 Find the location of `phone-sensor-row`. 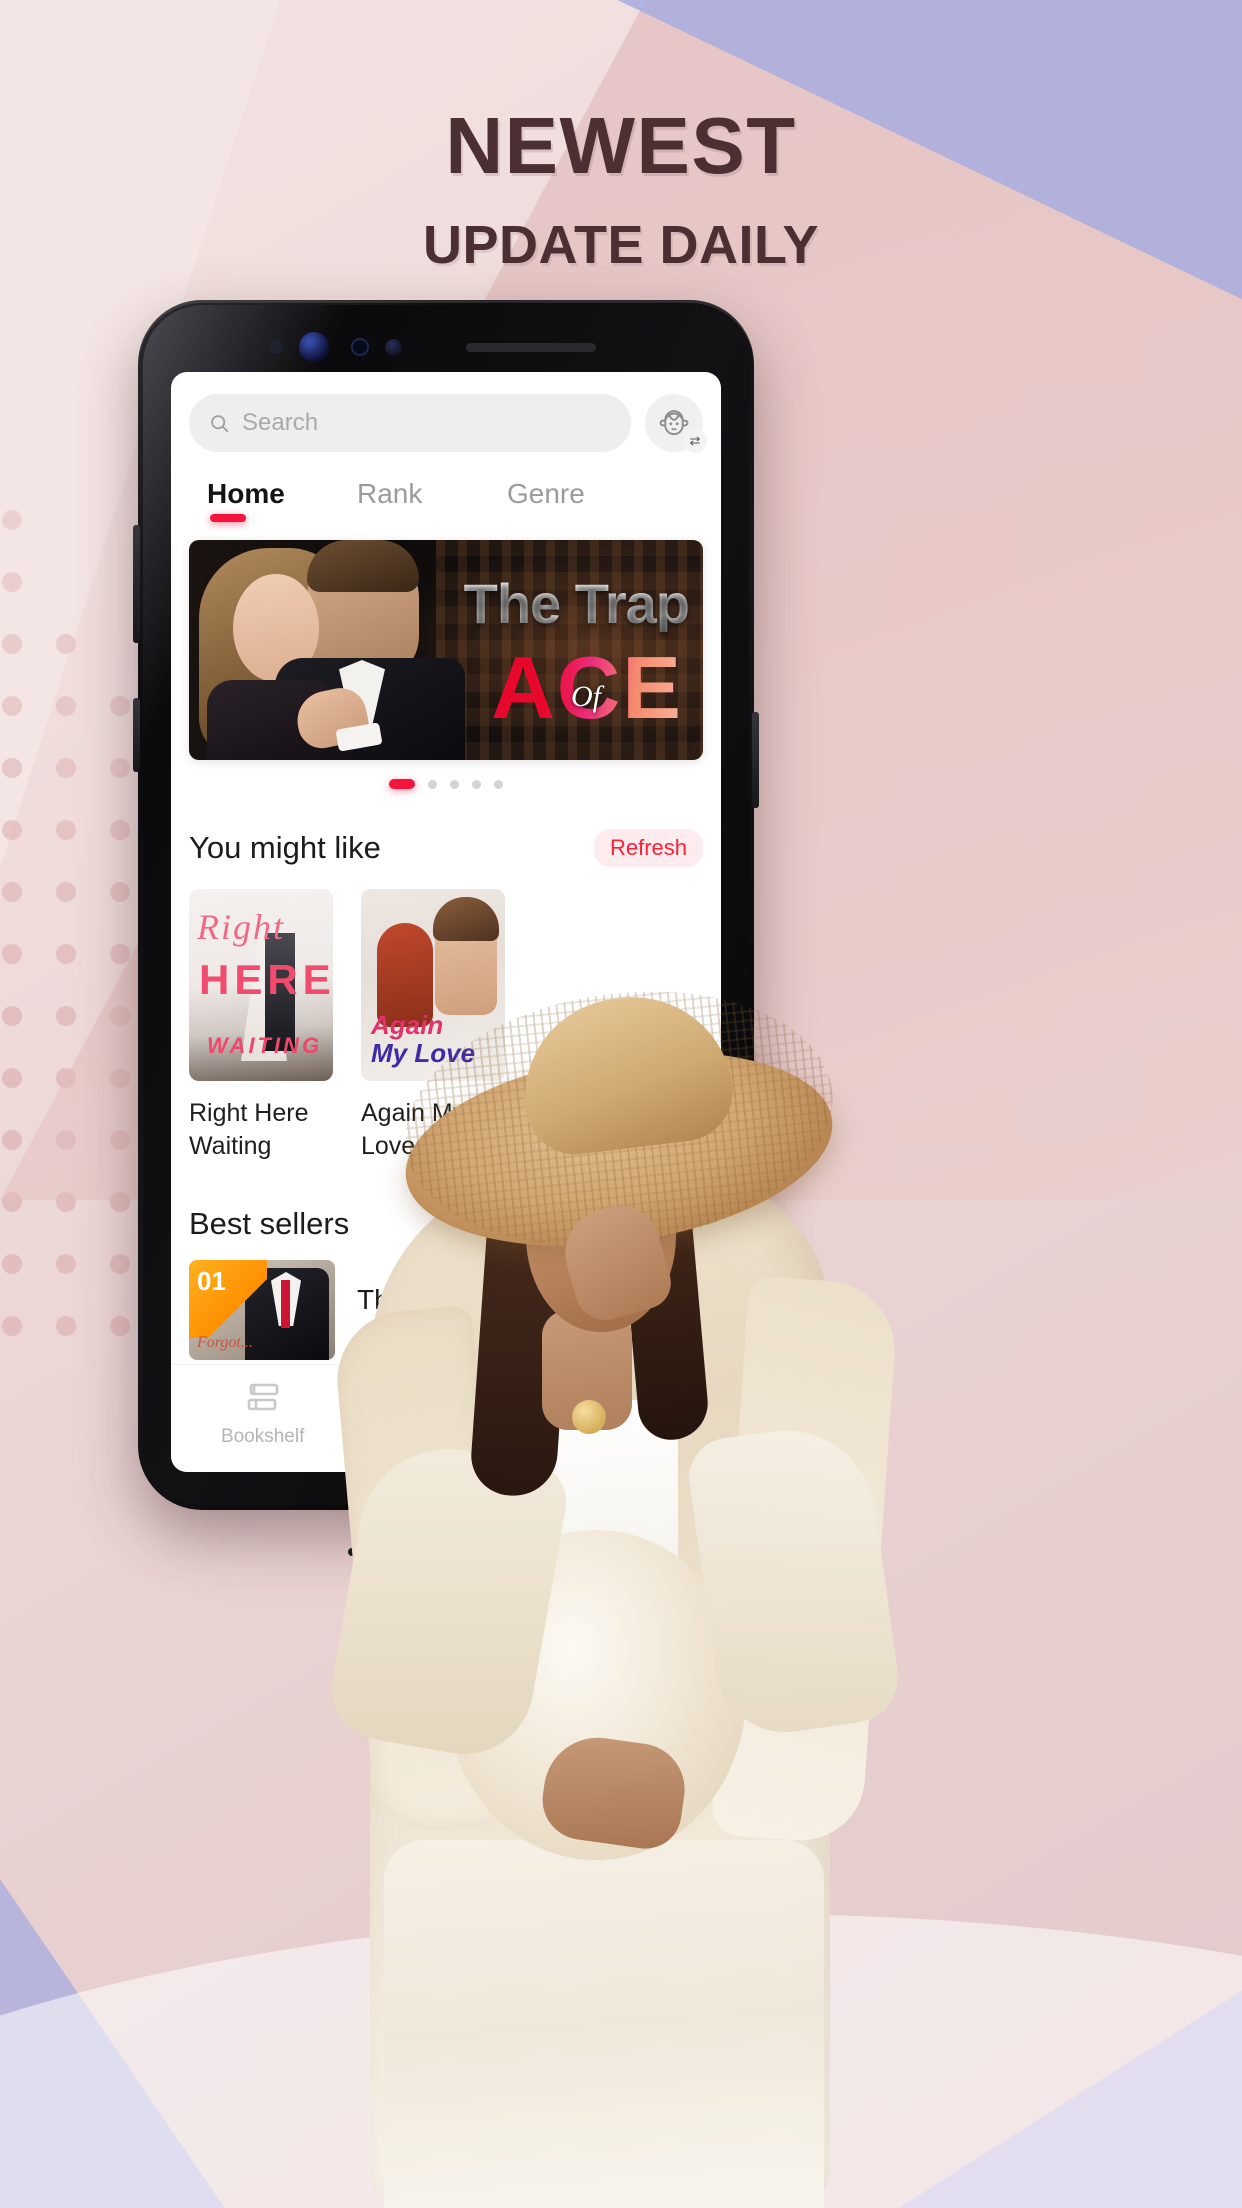

phone-sensor-row is located at coordinates (446, 345).